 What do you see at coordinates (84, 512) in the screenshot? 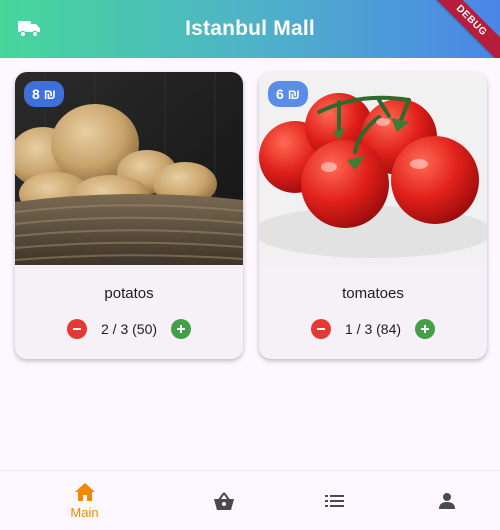
I see `nav-label-main: Main` at bounding box center [84, 512].